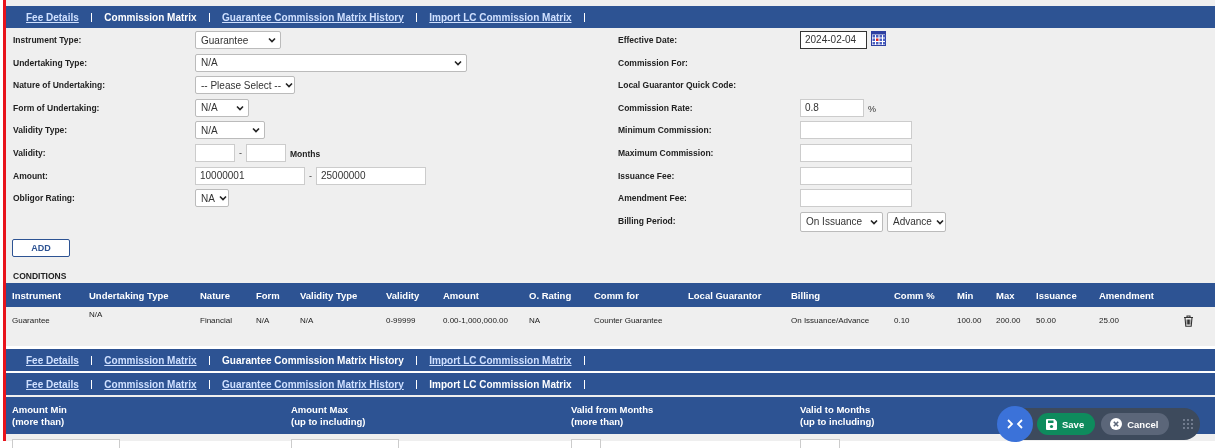 This screenshot has height=448, width=1221. Describe the element at coordinates (1116, 424) in the screenshot. I see `close-icon` at that location.